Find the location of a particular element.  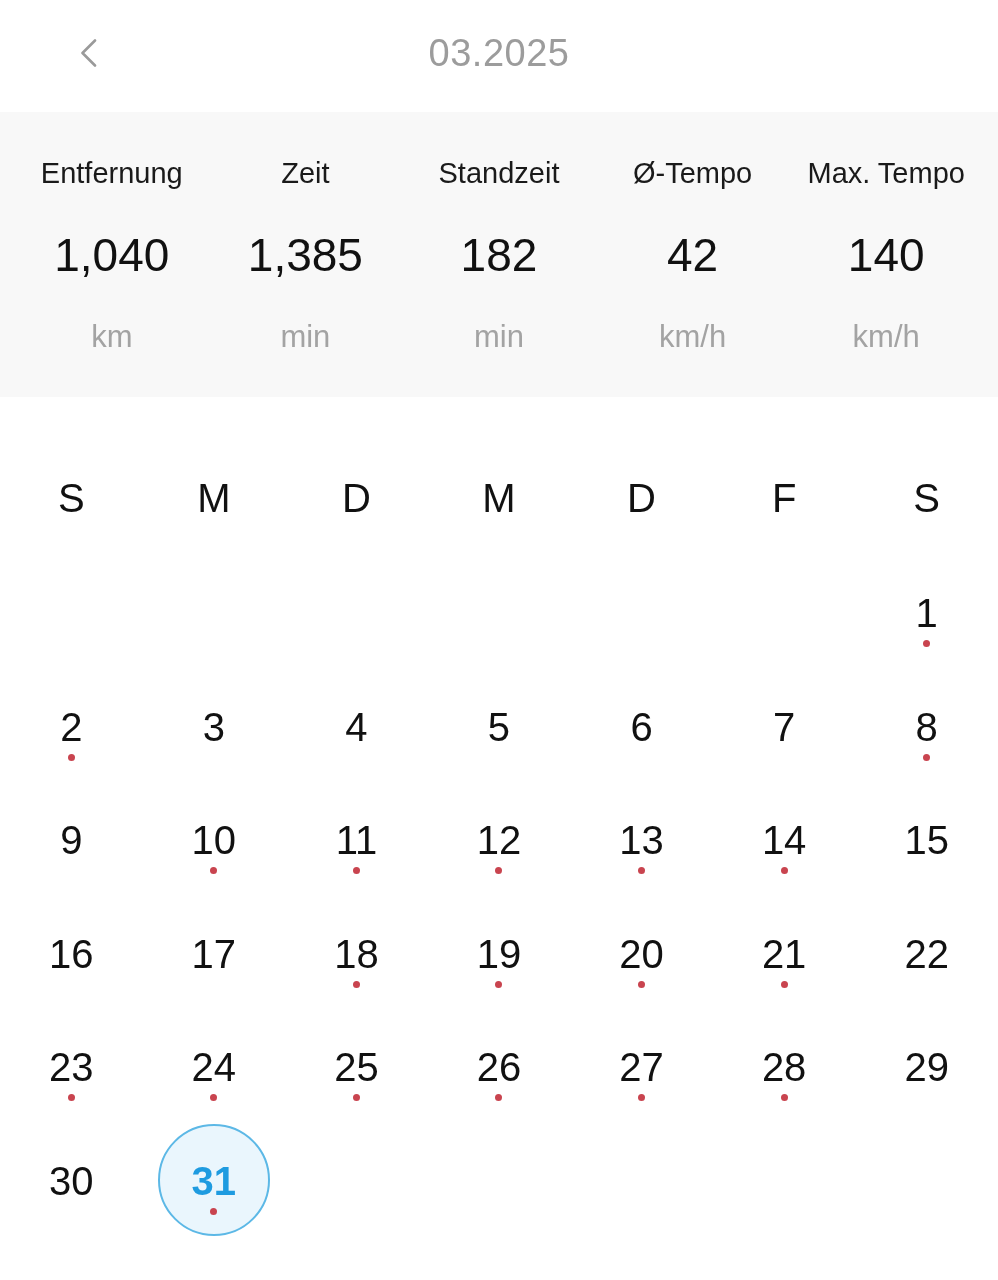

calendar-day: 2 is located at coordinates (71, 732).